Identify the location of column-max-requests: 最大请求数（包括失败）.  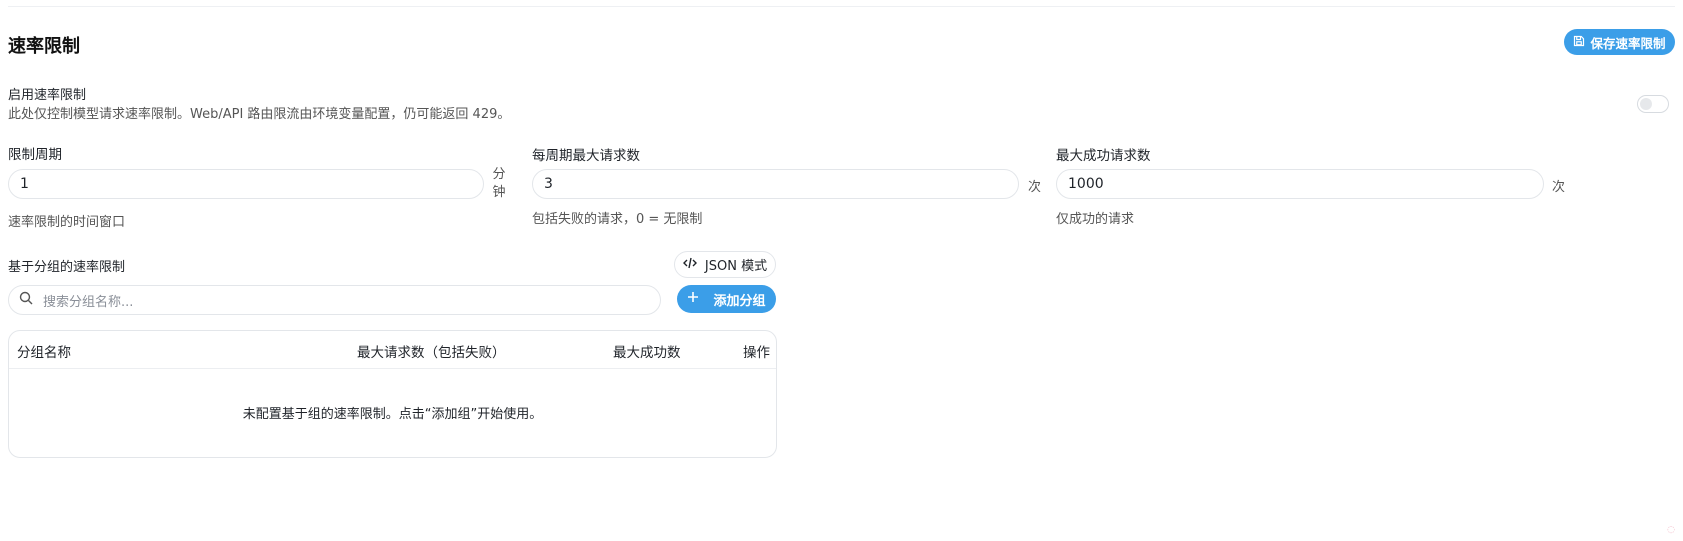
(431, 353).